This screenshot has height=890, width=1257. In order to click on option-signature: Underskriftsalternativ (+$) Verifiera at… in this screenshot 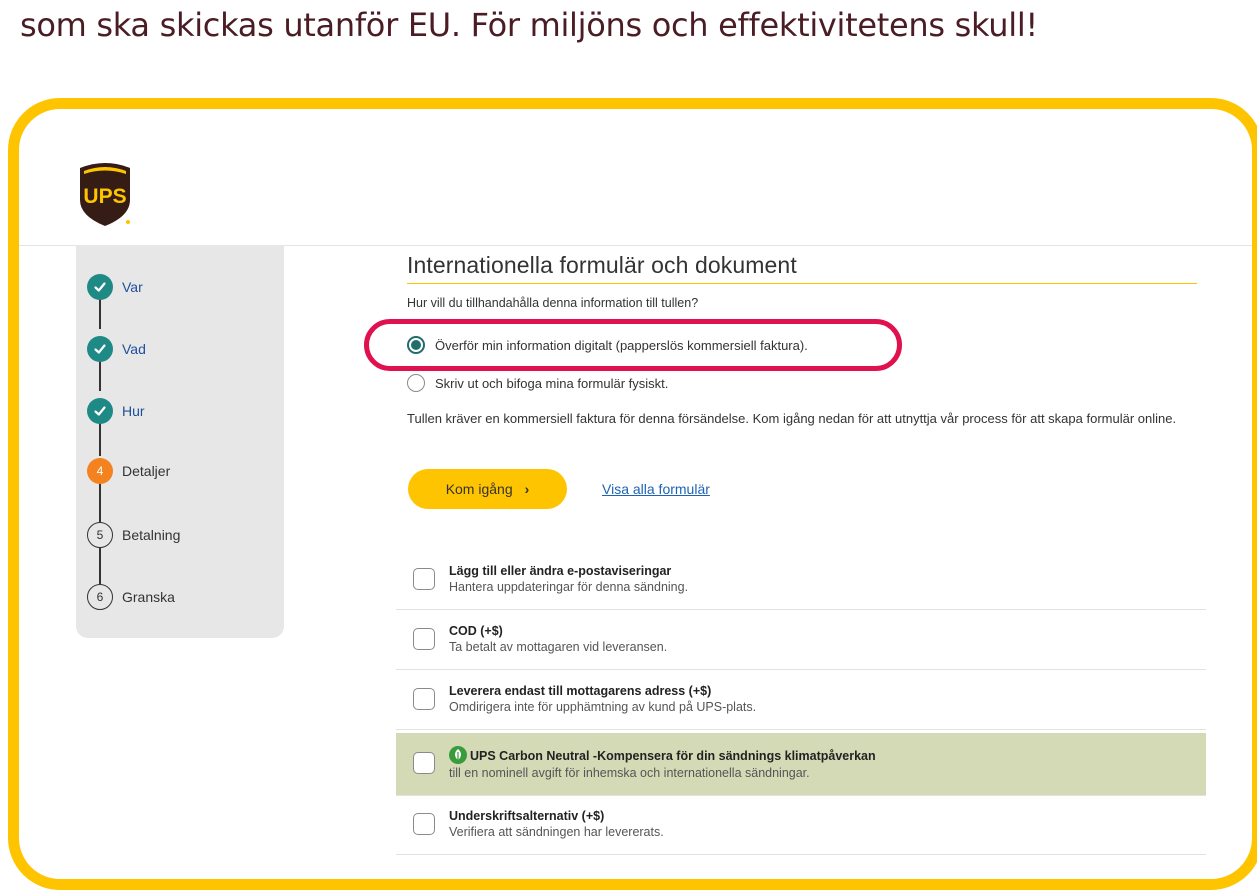, I will do `click(801, 827)`.